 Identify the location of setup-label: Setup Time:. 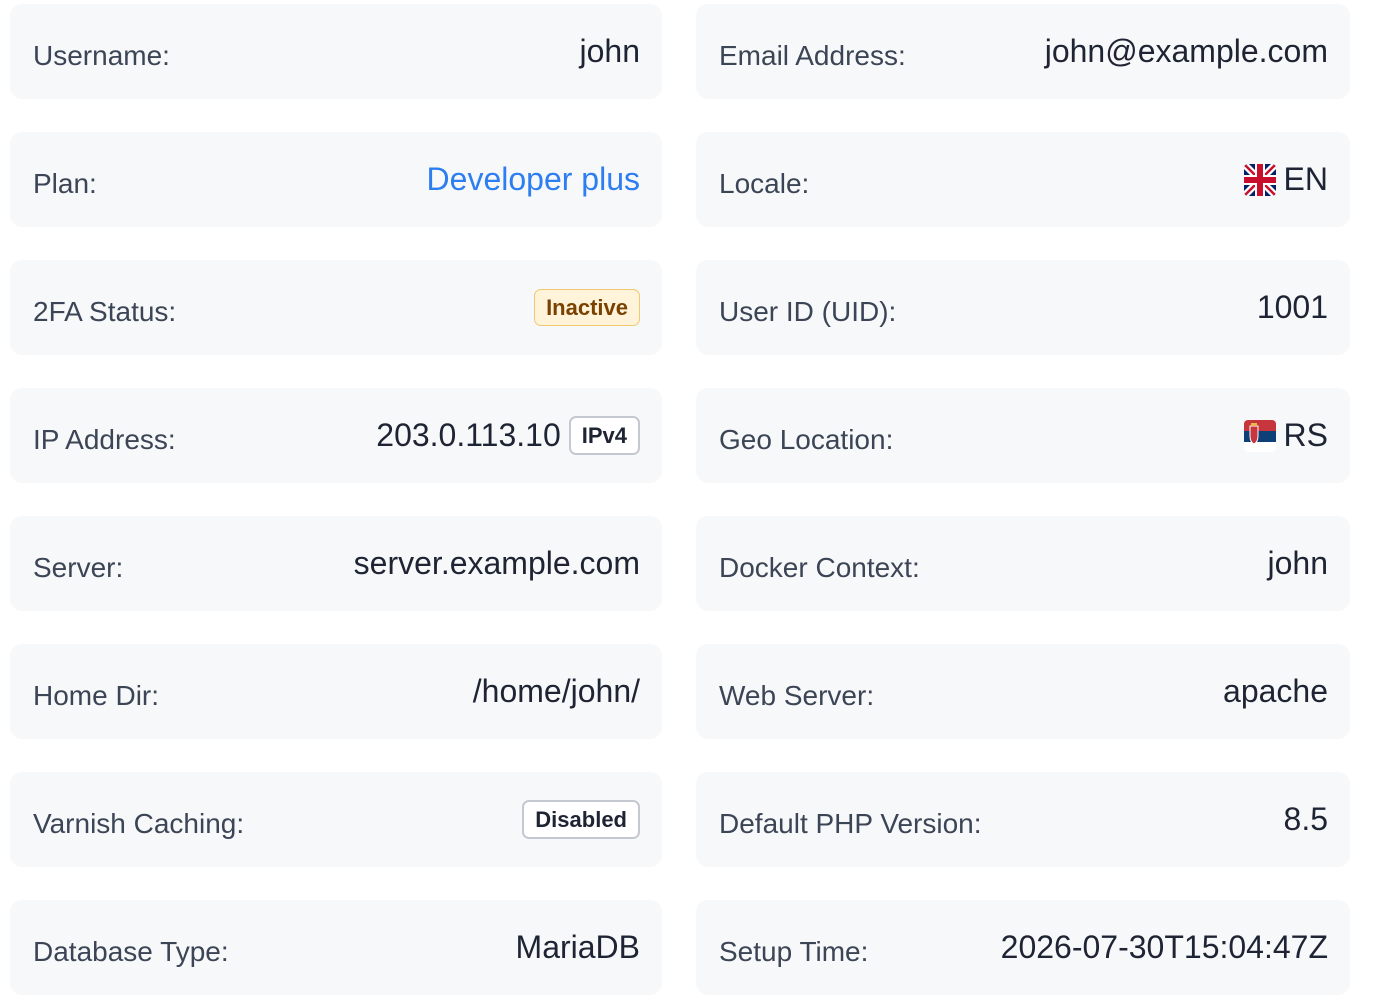
(794, 951).